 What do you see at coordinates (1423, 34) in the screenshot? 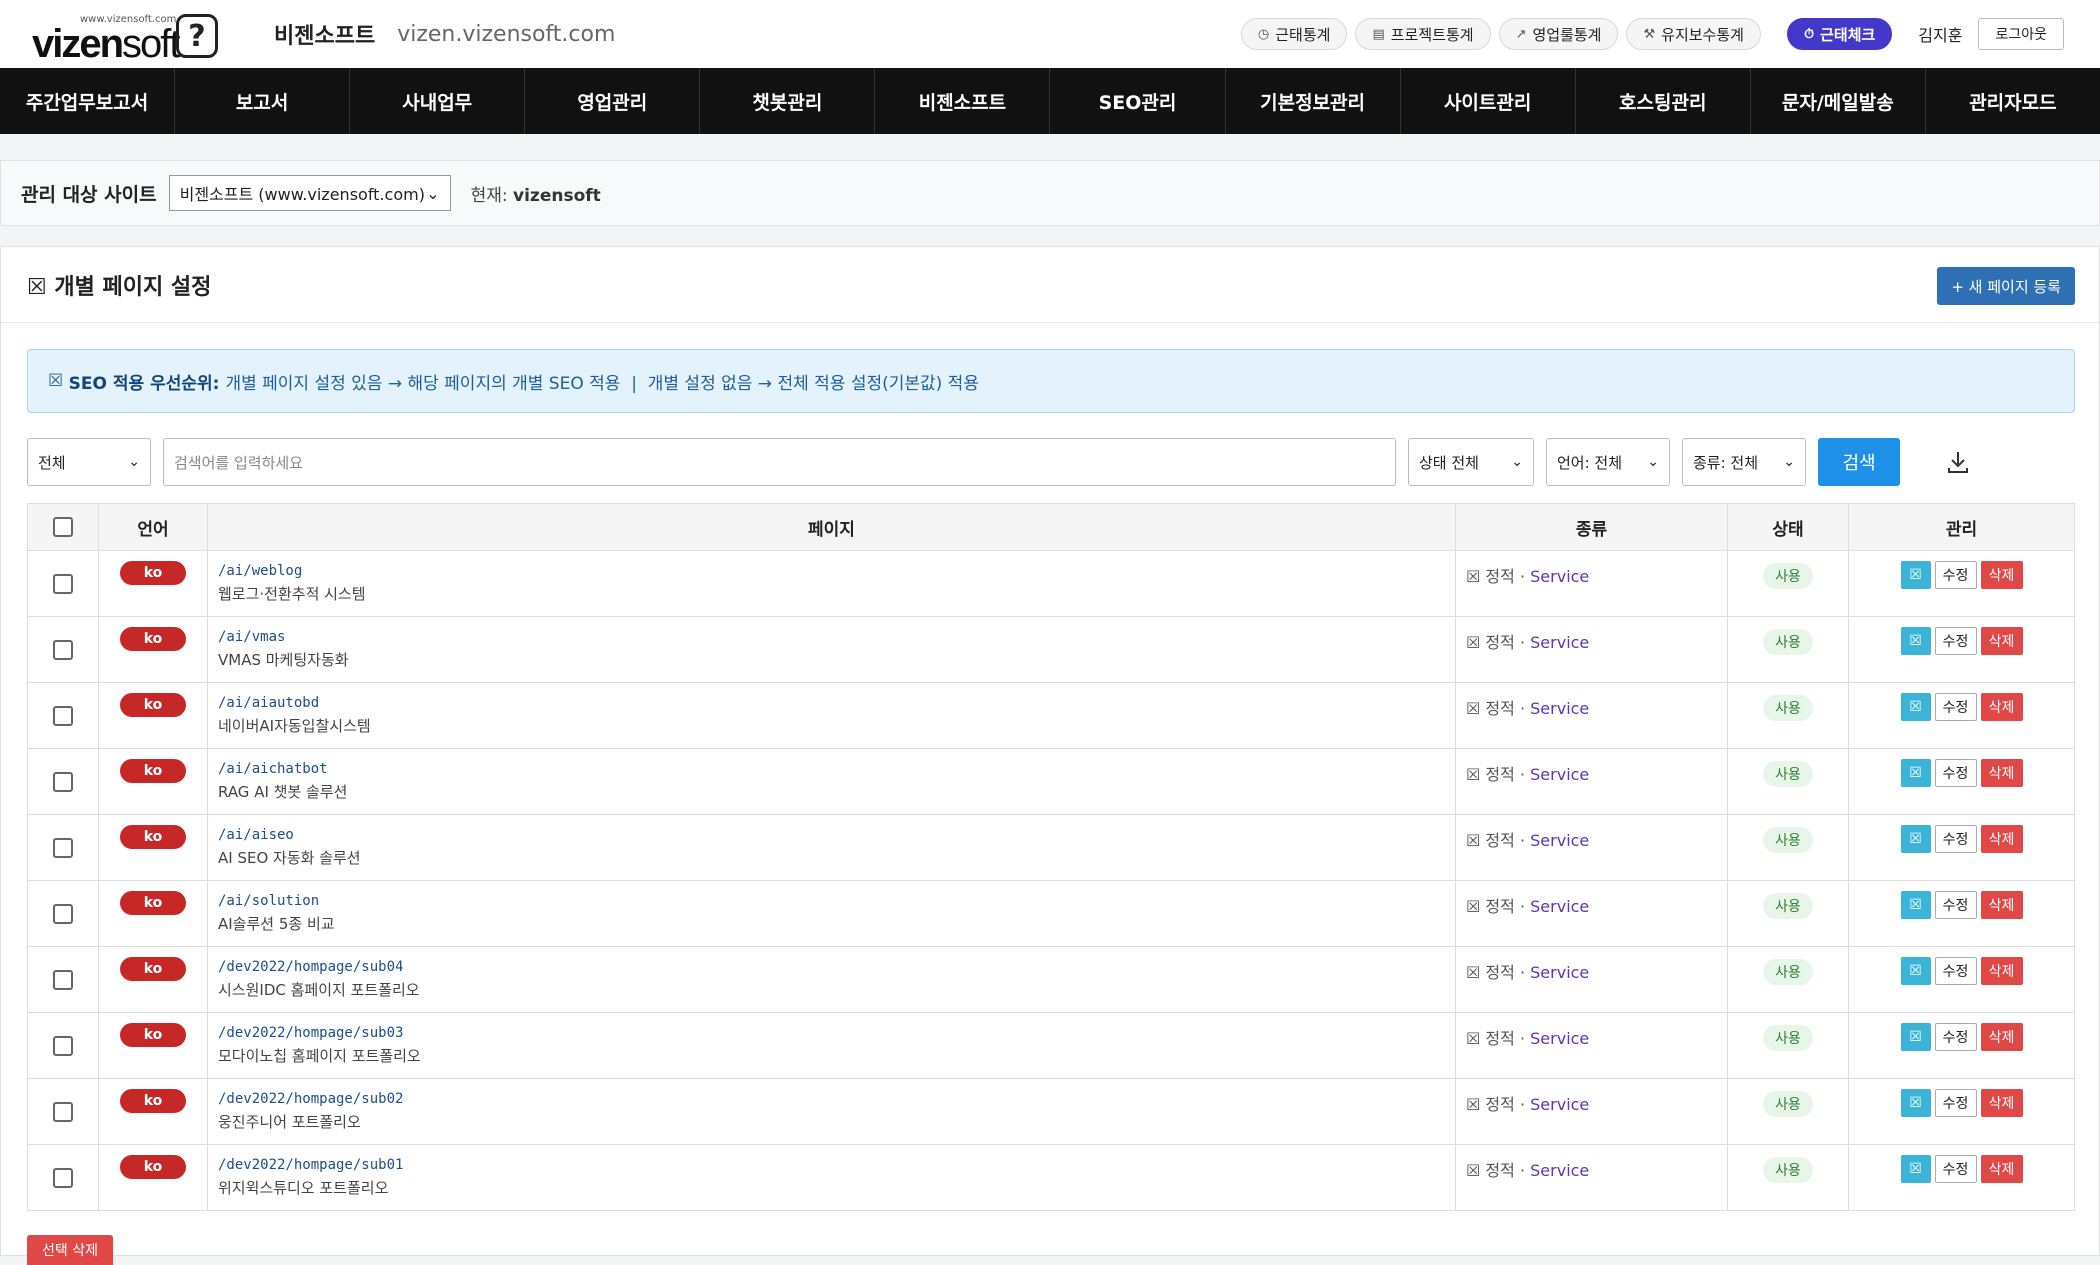
I see `project-stats-button: ▤ 프로젝트통계` at bounding box center [1423, 34].